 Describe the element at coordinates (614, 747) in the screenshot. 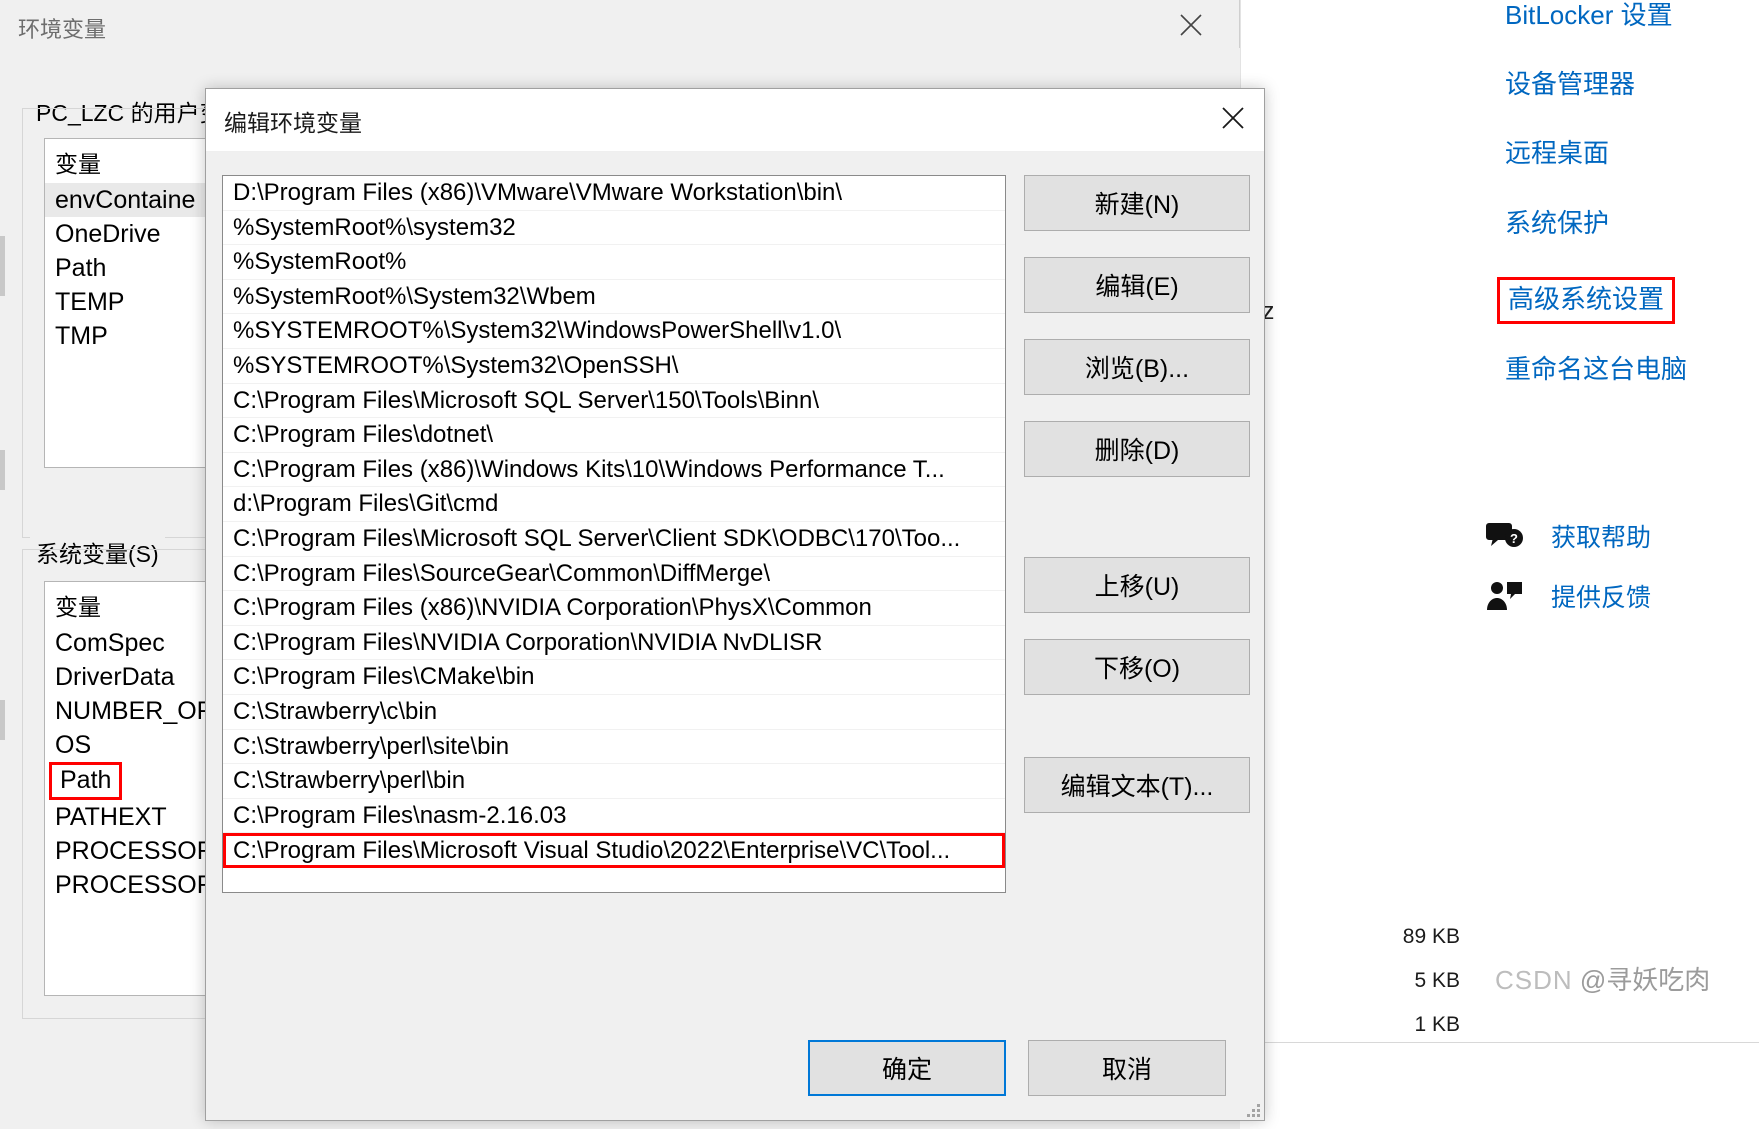

I see `path-list-item: C:\Strawberry\perl\site\bin` at that location.